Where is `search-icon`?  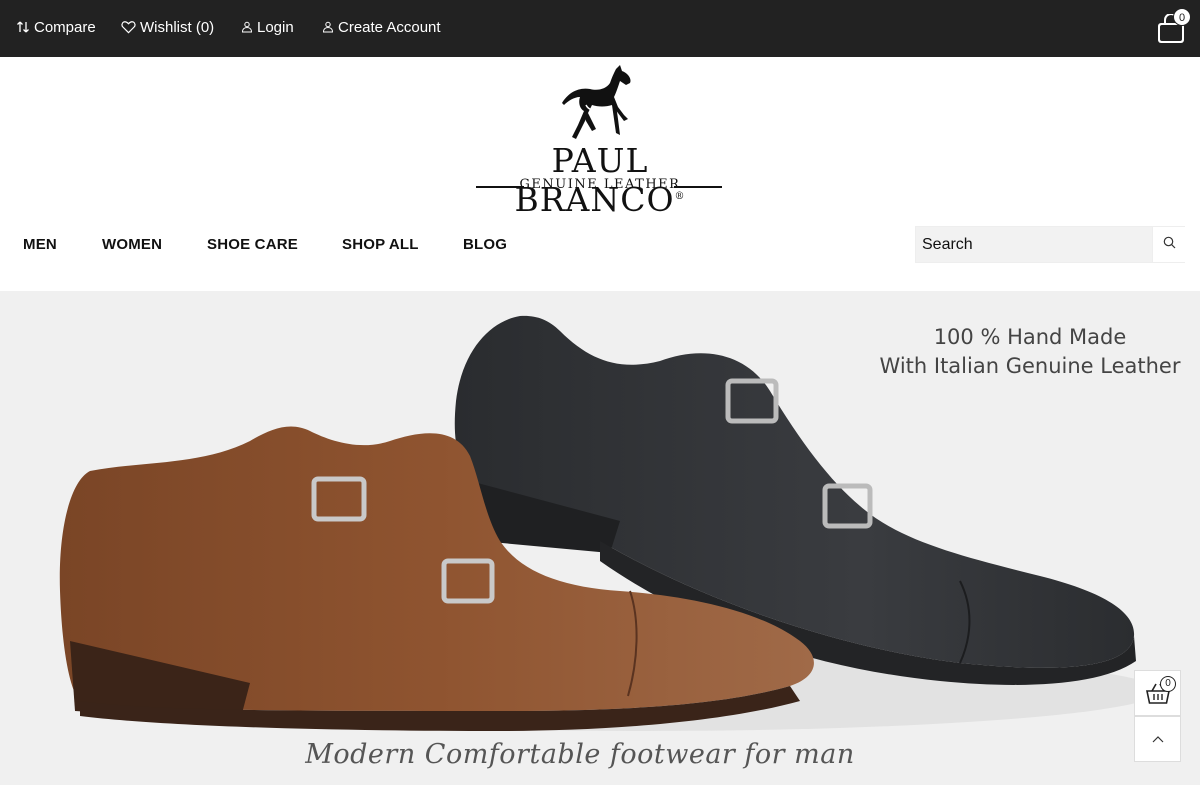
search-icon is located at coordinates (1169, 245).